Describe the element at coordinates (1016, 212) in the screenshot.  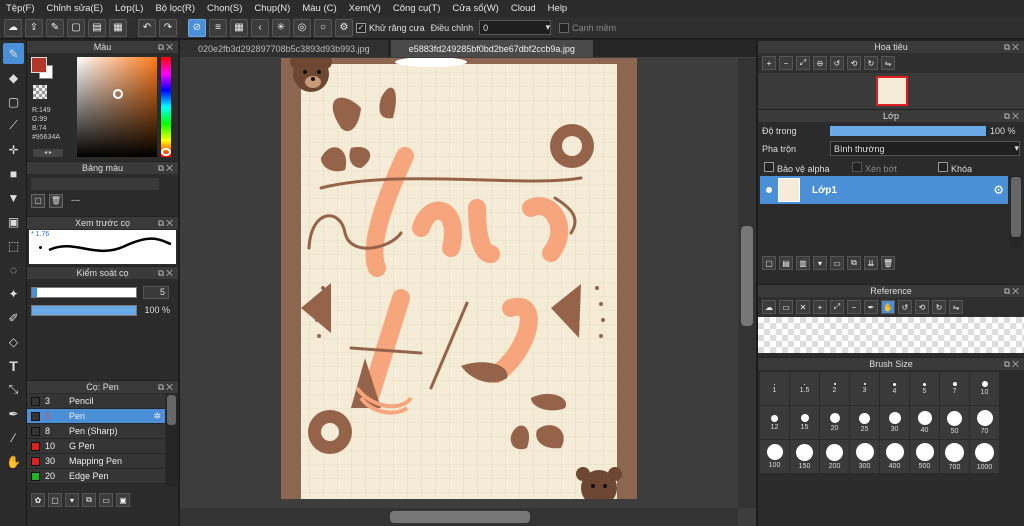
I see `layer-scrollbar` at that location.